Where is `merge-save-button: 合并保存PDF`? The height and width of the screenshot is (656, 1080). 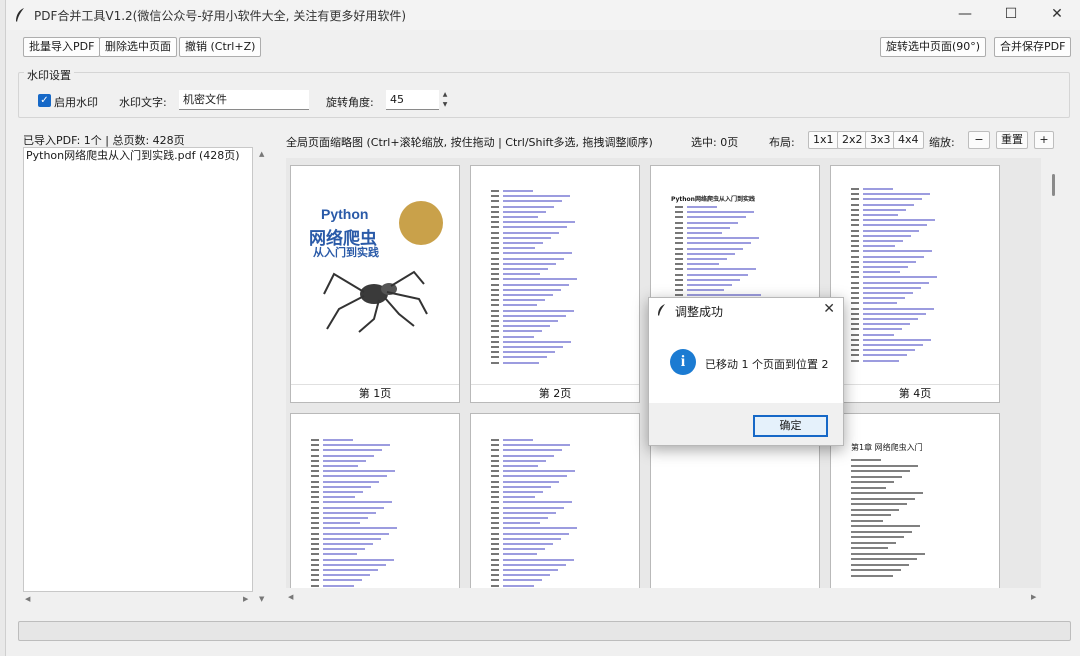 merge-save-button: 合并保存PDF is located at coordinates (1033, 47).